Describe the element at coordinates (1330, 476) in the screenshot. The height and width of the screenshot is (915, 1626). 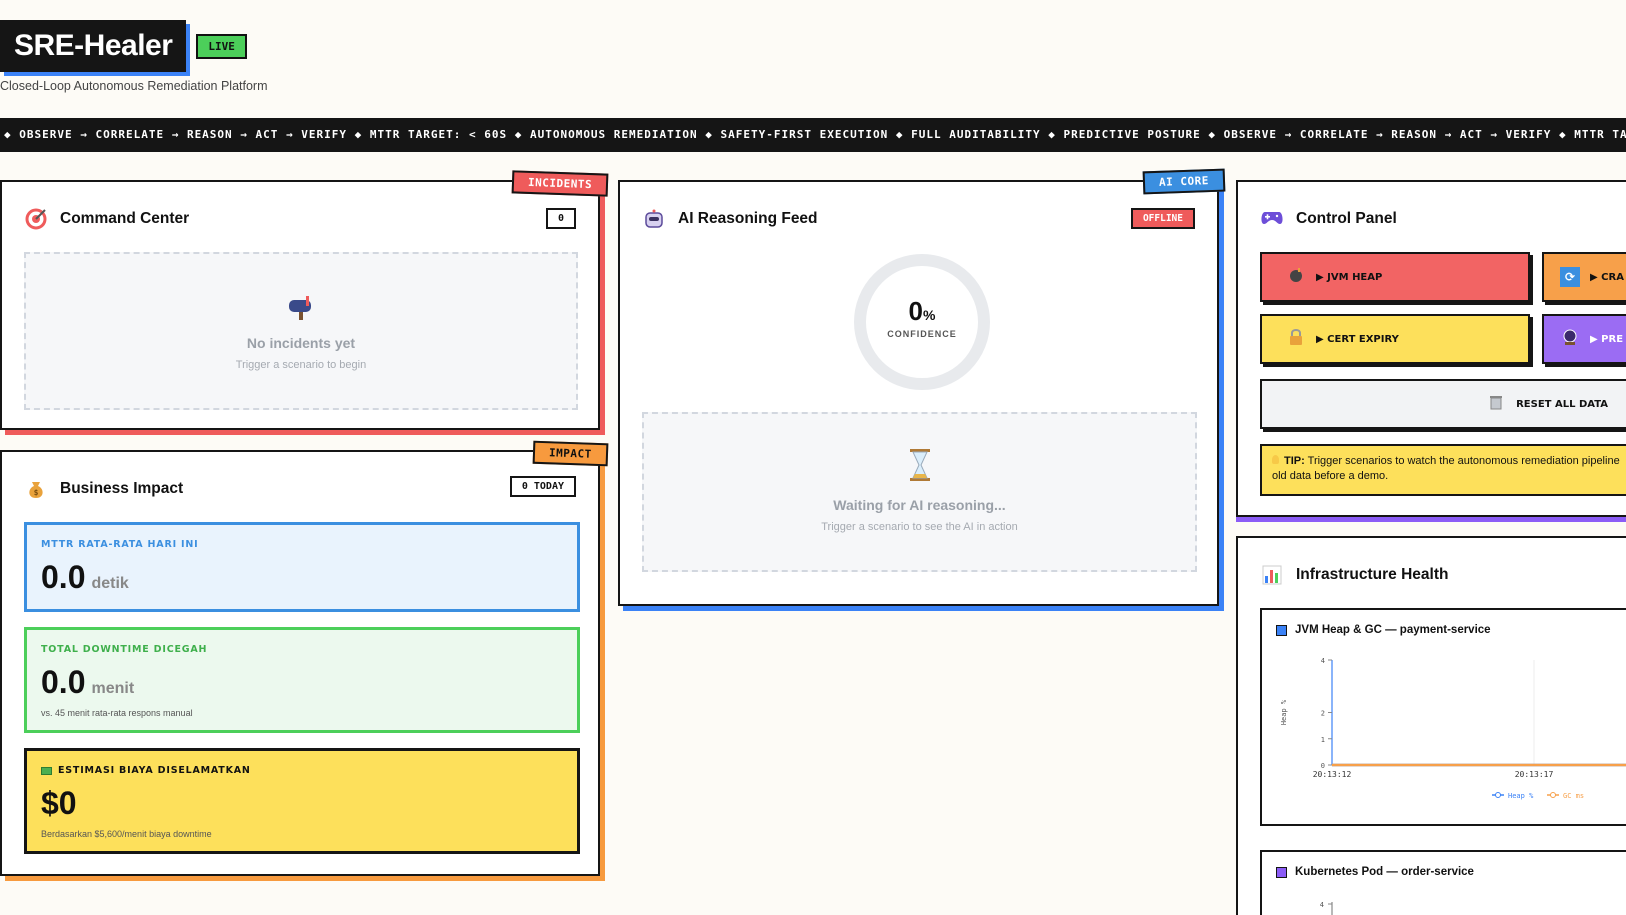
I see `tip-text-2: old data before a demo.` at that location.